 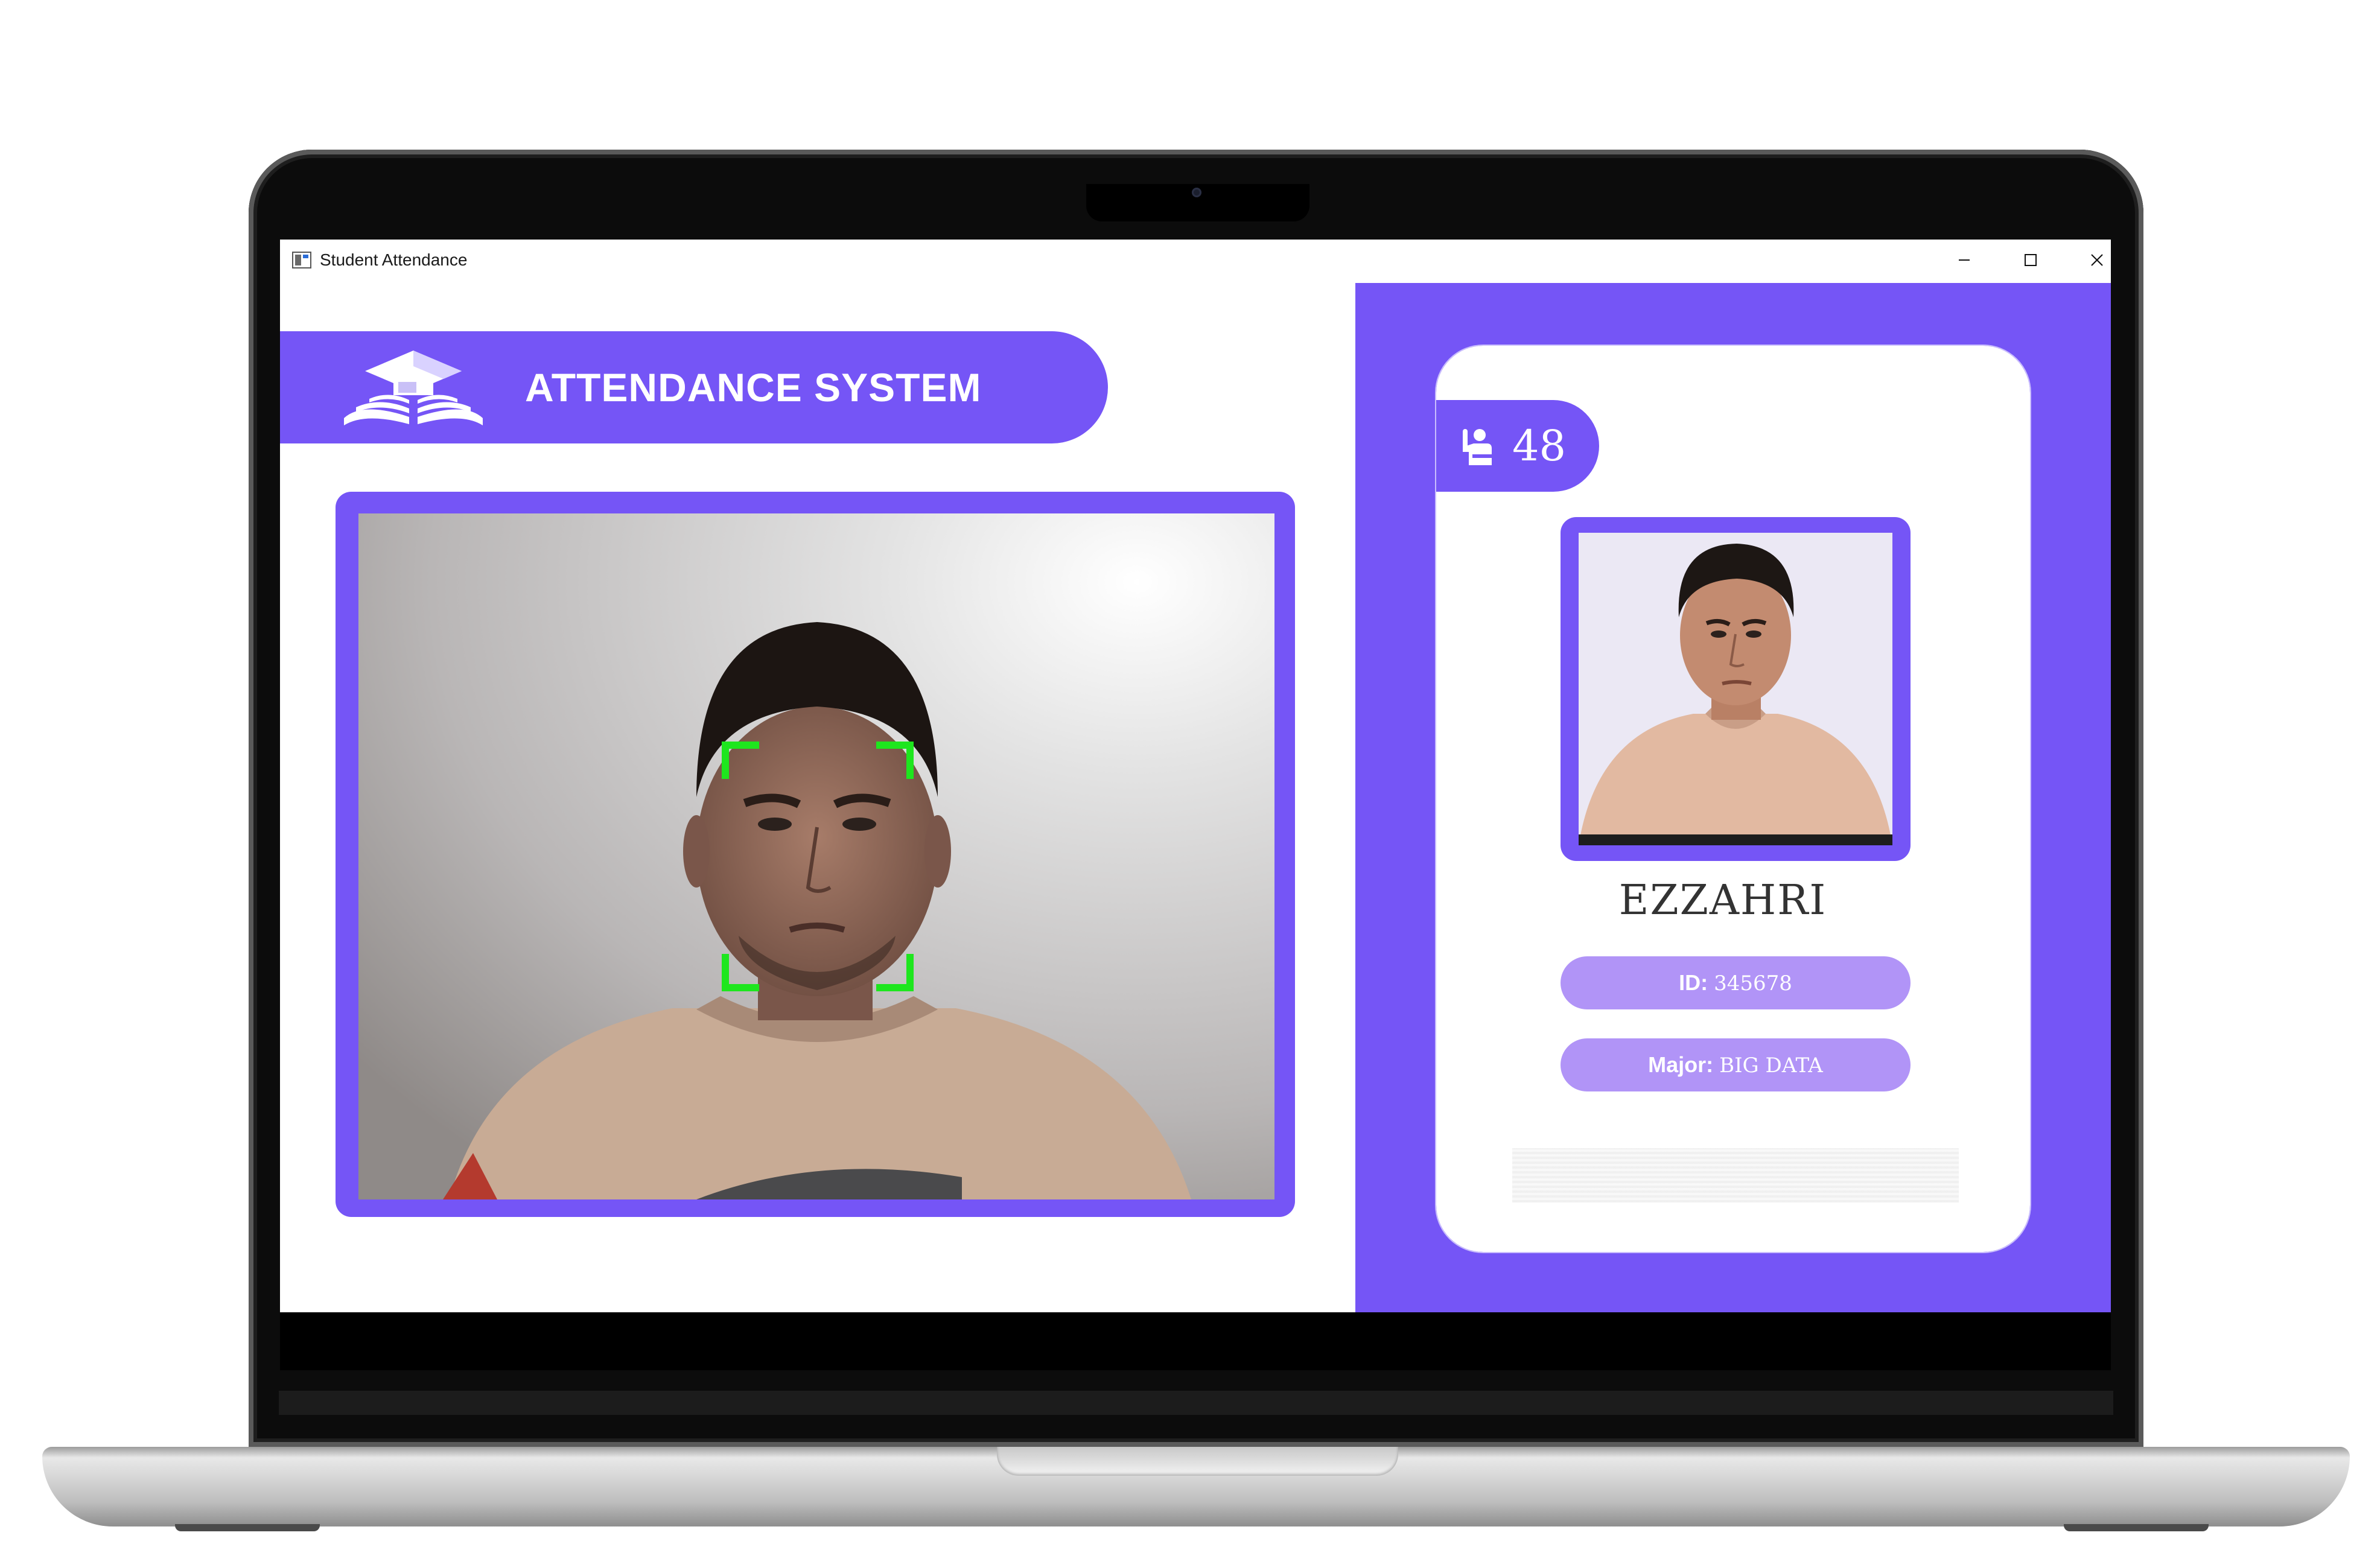 What do you see at coordinates (1539, 446) in the screenshot?
I see `attendance-count: 48` at bounding box center [1539, 446].